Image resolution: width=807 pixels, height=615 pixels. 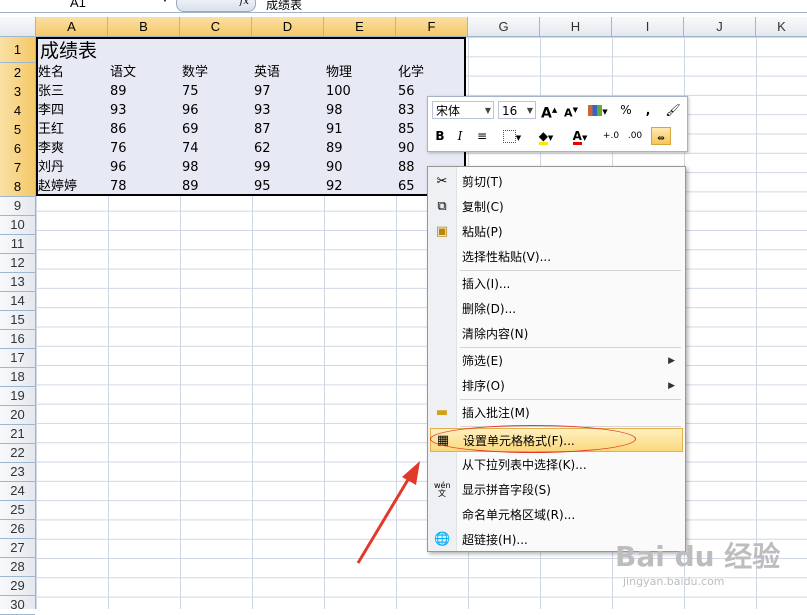 I want to click on name-cell: 赵婷婷, so click(x=57, y=186).